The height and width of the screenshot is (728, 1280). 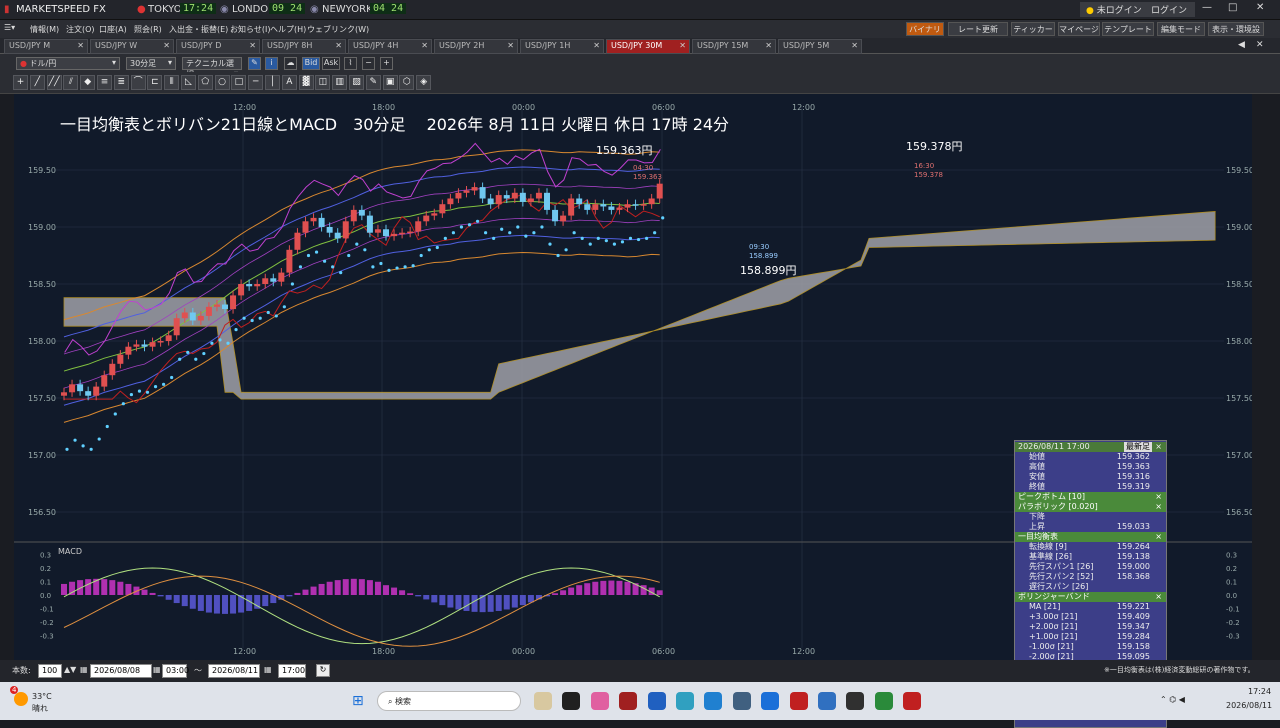 I want to click on store-icon, so click(x=770, y=701).